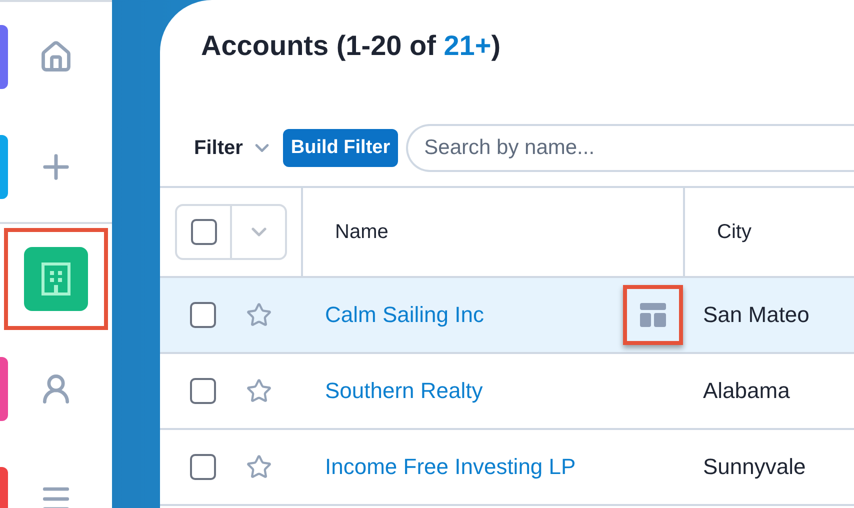 Image resolution: width=854 pixels, height=508 pixels. What do you see at coordinates (231, 232) in the screenshot?
I see `select-all-control` at bounding box center [231, 232].